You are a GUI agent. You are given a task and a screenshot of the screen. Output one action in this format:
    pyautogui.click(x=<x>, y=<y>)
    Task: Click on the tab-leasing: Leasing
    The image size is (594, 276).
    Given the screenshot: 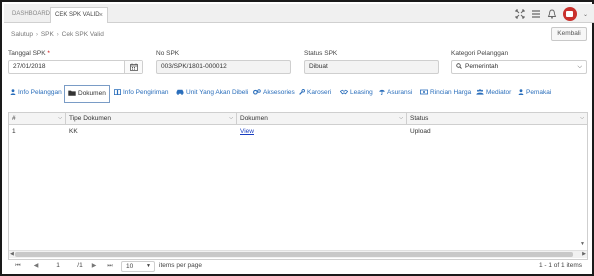 What is the action you would take?
    pyautogui.click(x=356, y=94)
    